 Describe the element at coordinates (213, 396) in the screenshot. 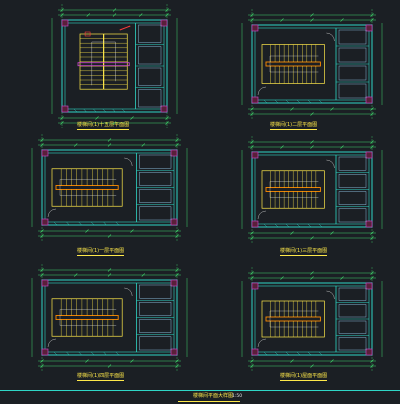

I see `drawing-title: 楼梯间平面大样图` at that location.